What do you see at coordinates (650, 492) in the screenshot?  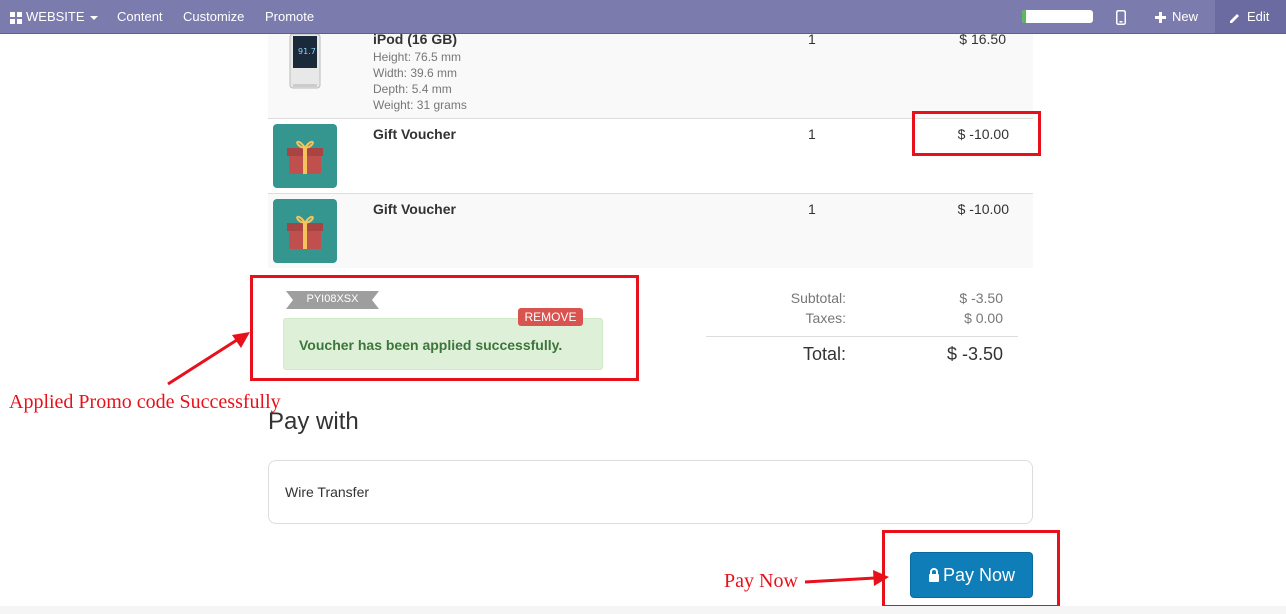 I see `payment-method-panel: Wire Transfer` at bounding box center [650, 492].